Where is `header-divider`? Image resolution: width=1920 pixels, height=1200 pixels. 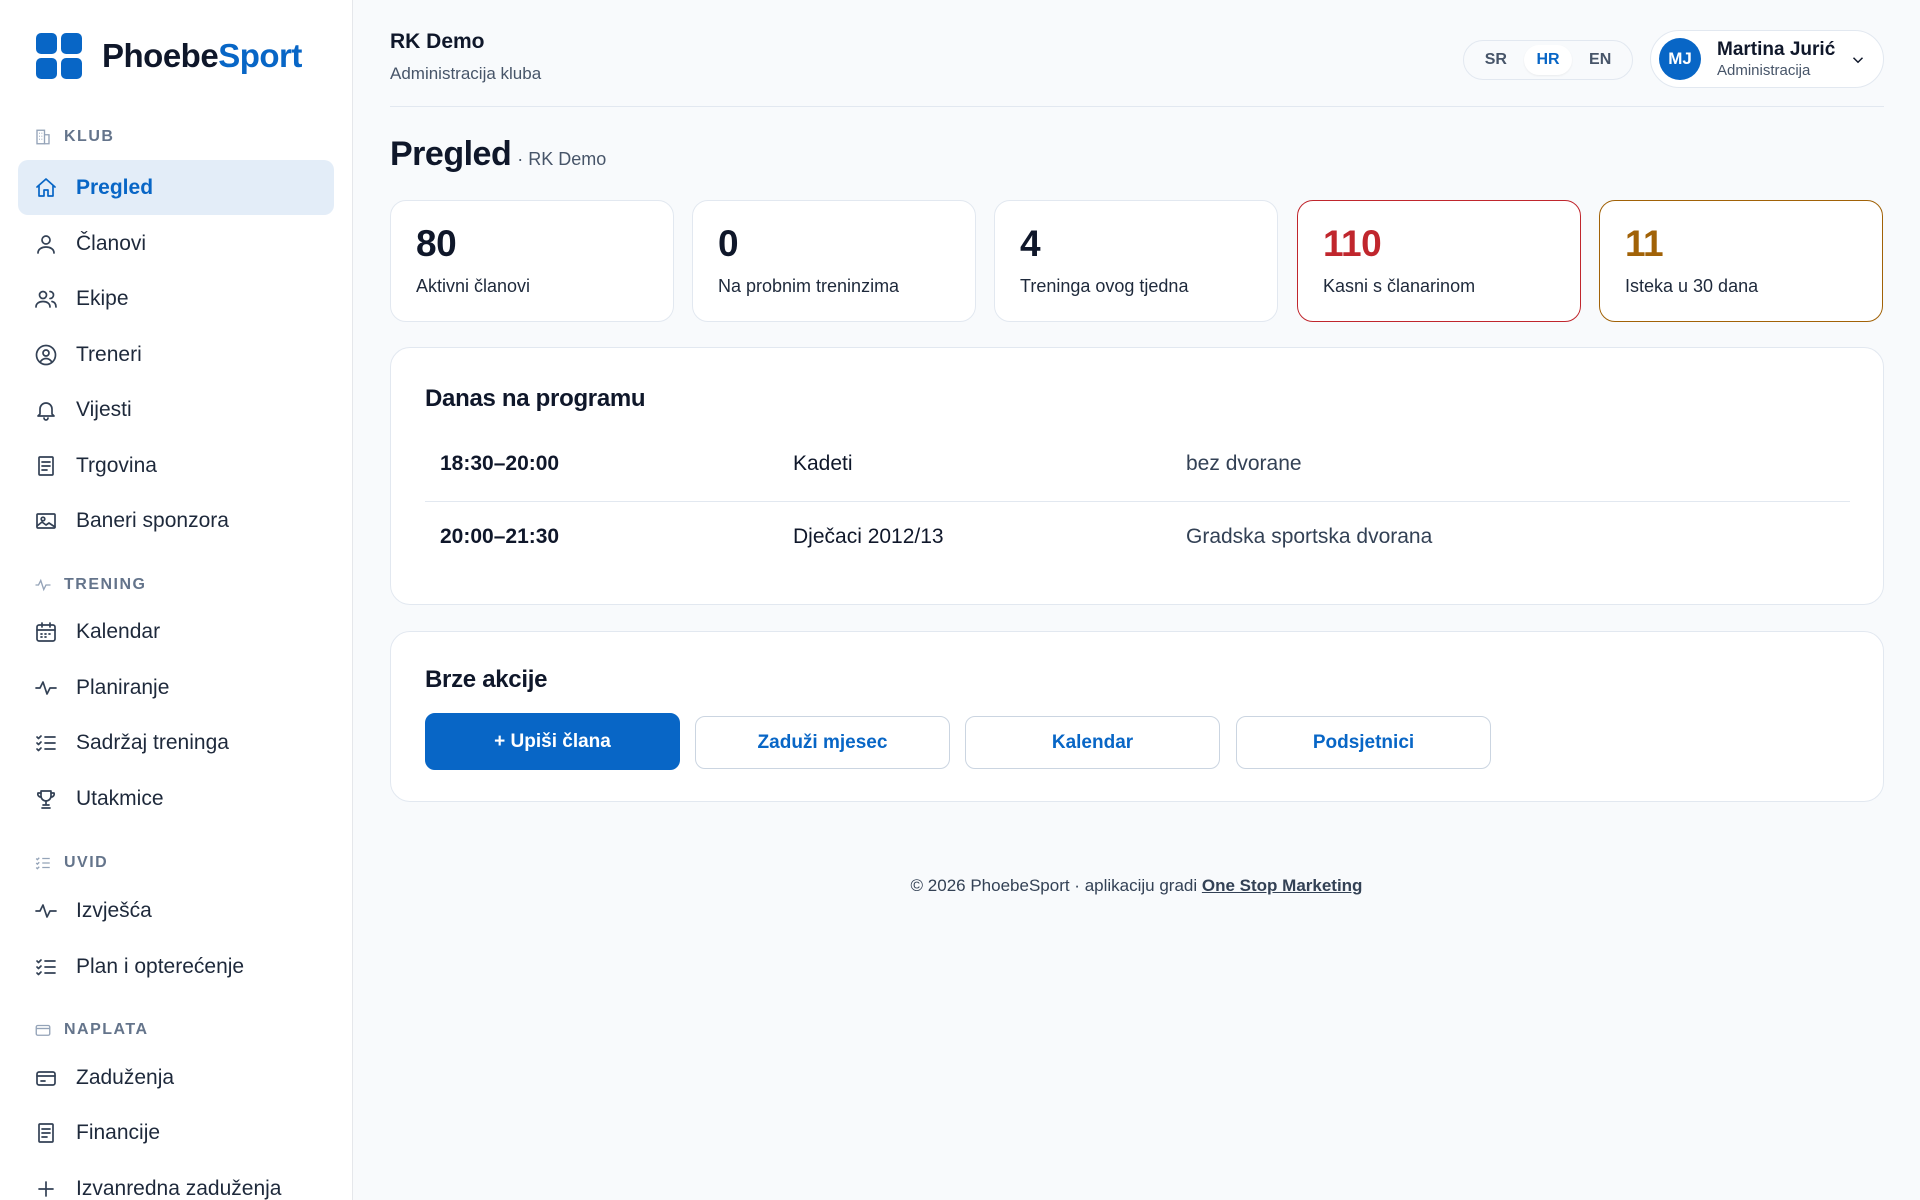 header-divider is located at coordinates (1137, 106).